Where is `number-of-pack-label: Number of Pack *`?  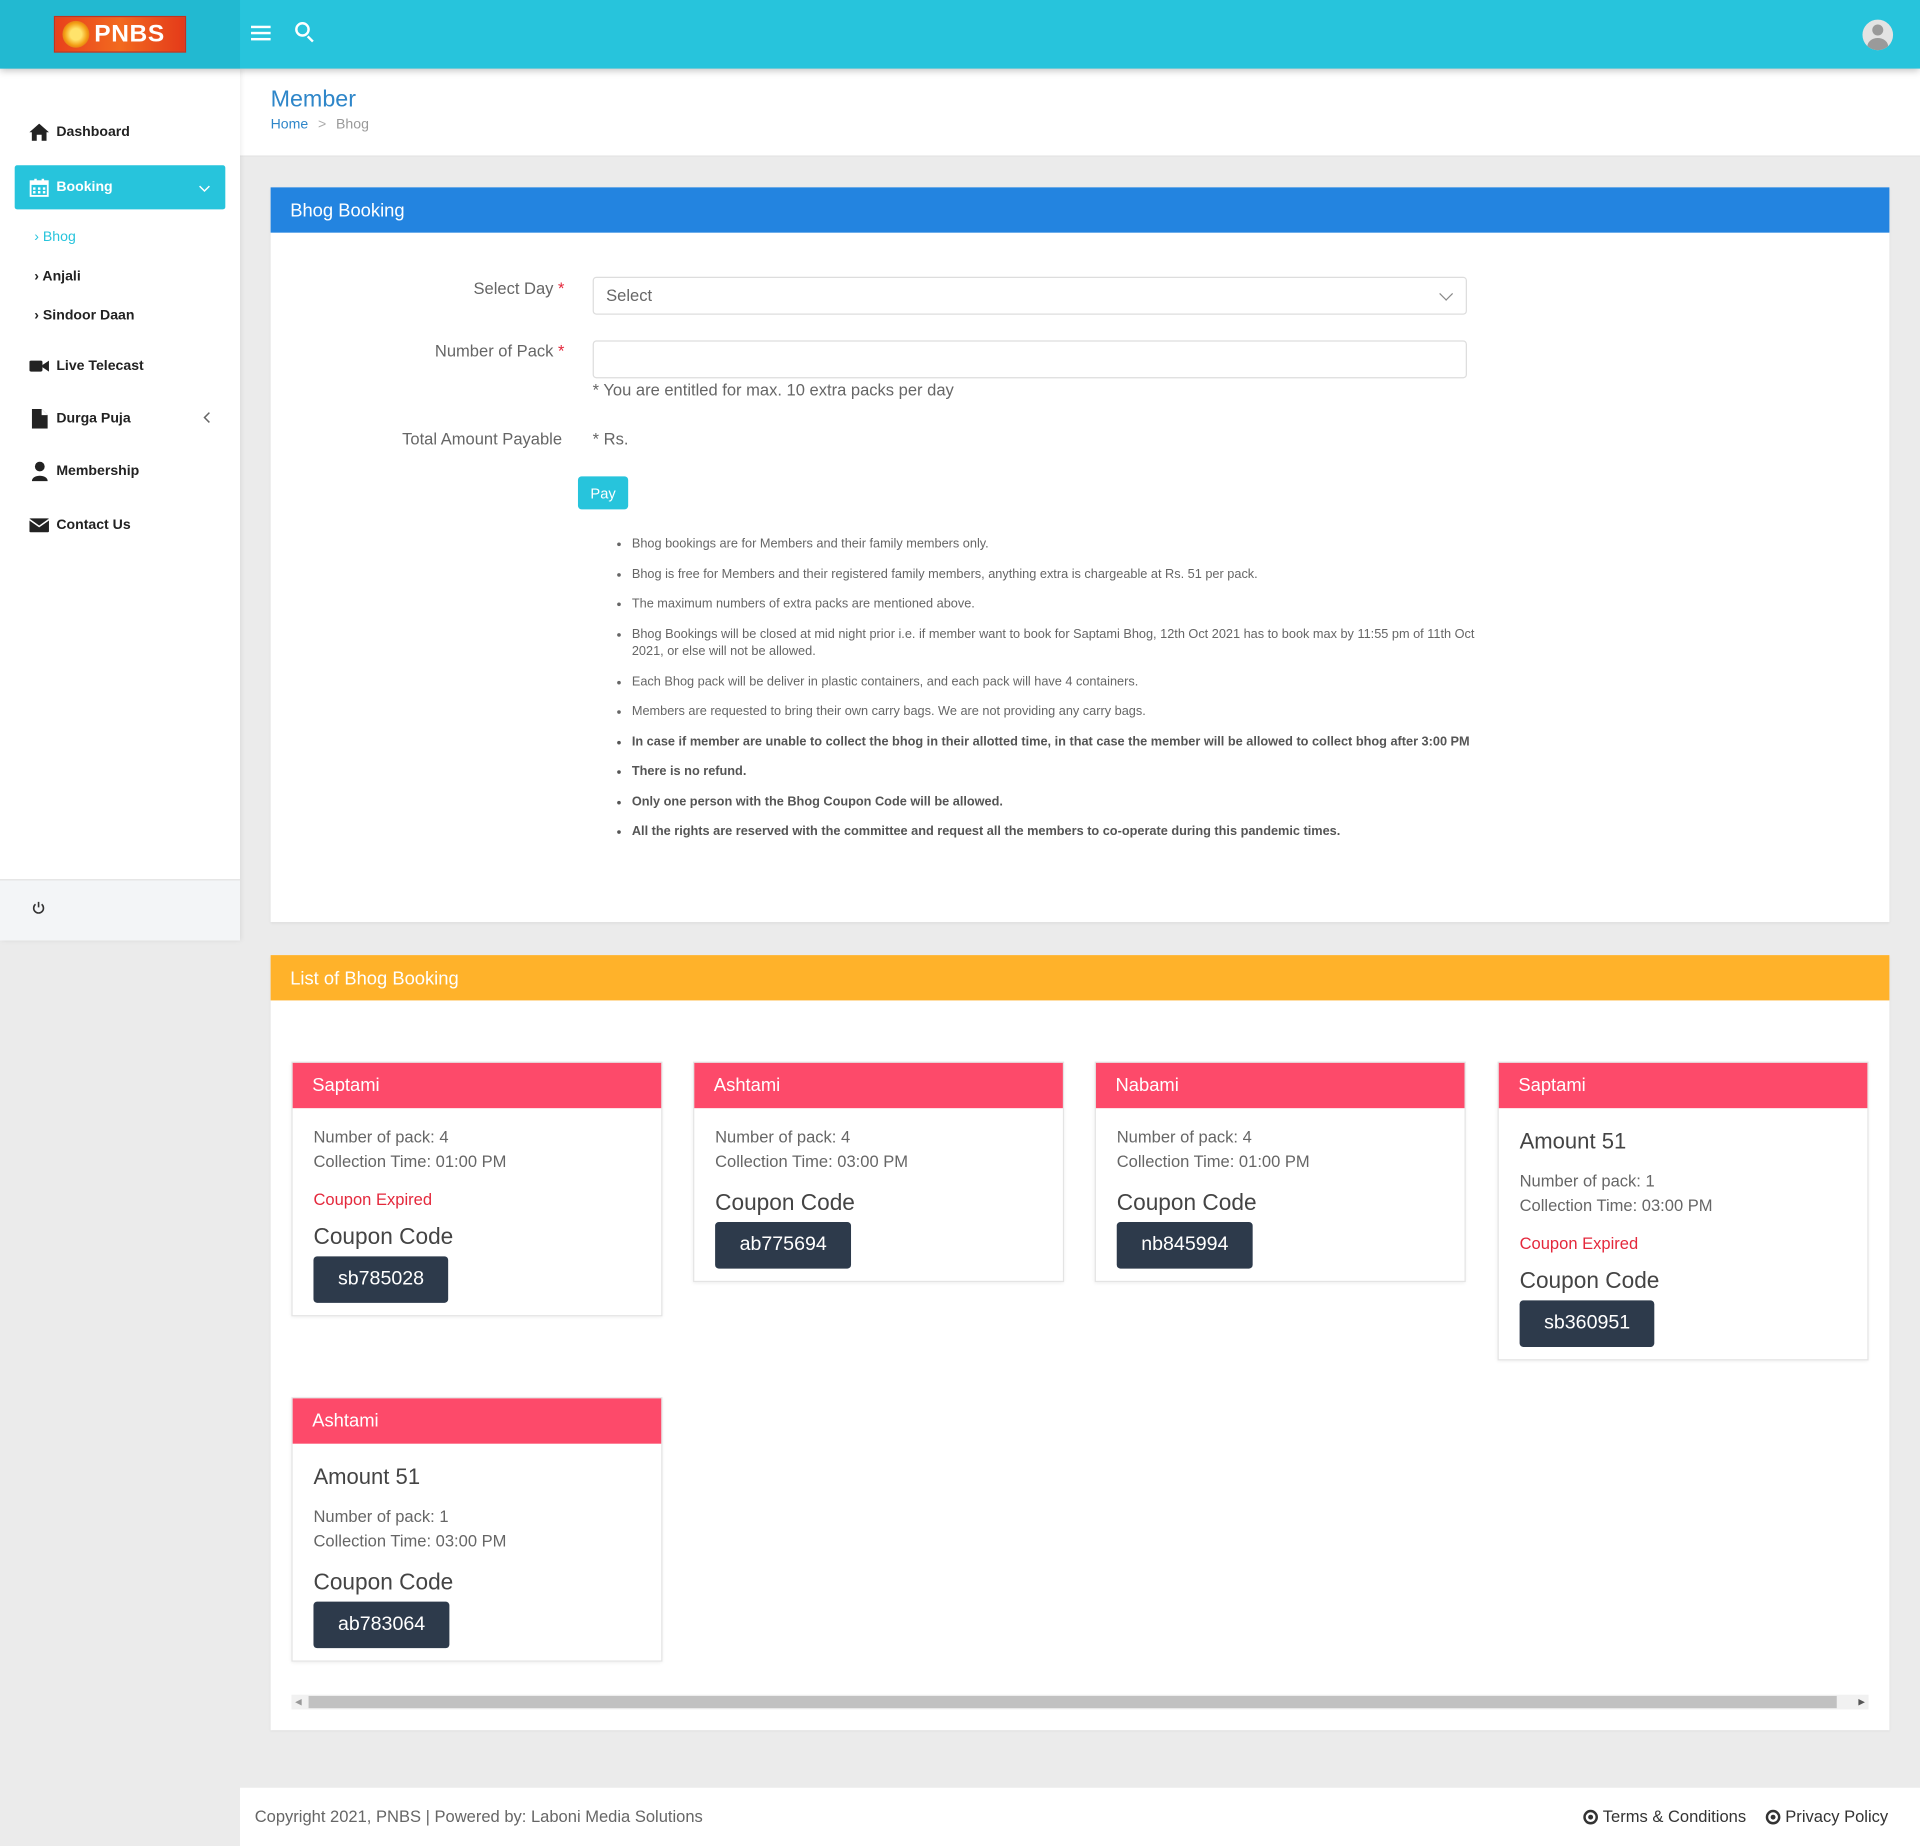
number-of-pack-label: Number of Pack * is located at coordinates (499, 351).